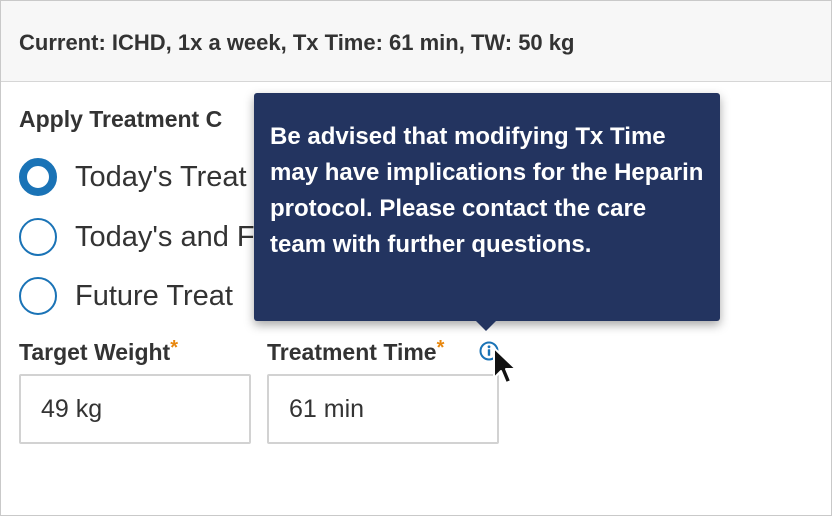 The image size is (832, 516). What do you see at coordinates (486, 325) in the screenshot?
I see `tooltip-arrow` at bounding box center [486, 325].